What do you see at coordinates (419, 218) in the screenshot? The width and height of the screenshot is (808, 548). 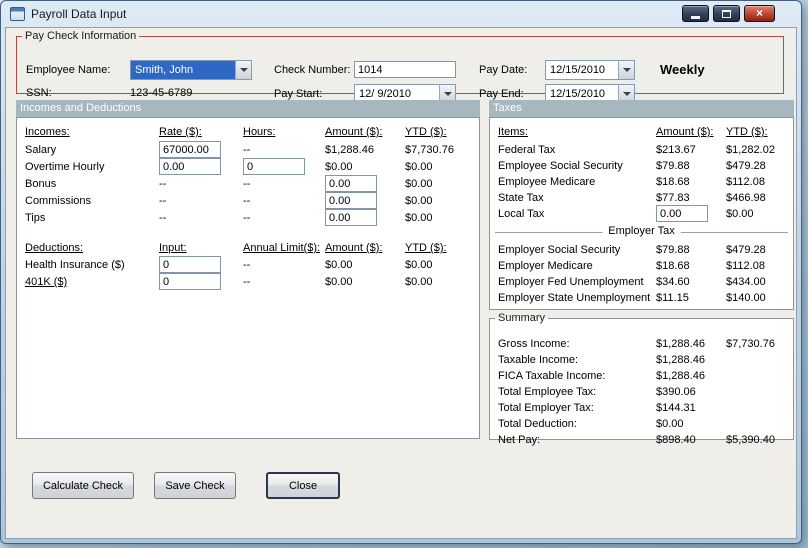 I see `tips-ytd-value: $0.00` at bounding box center [419, 218].